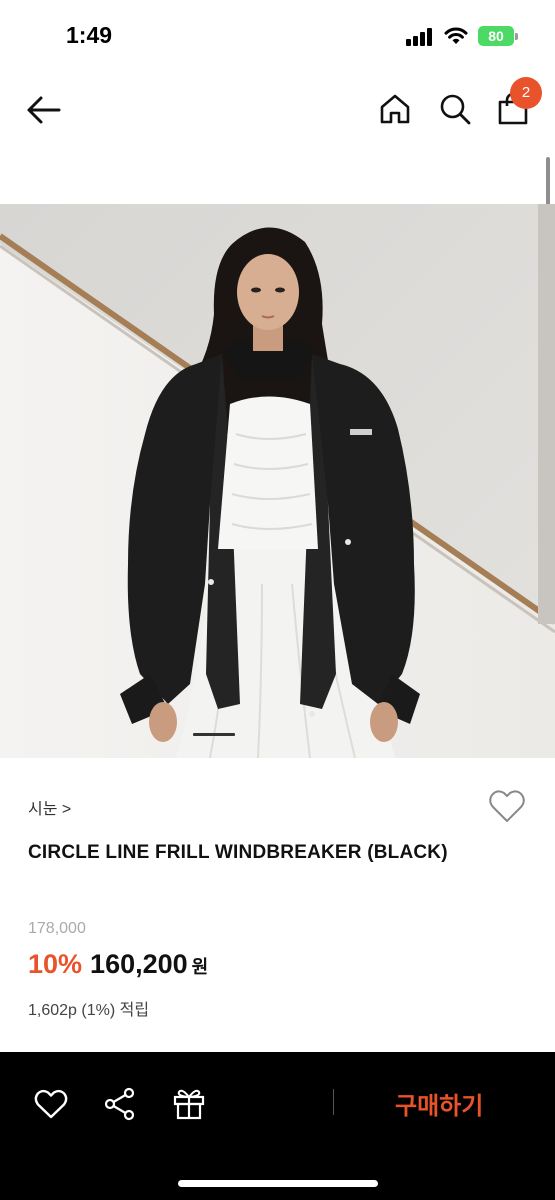 The height and width of the screenshot is (1200, 555). I want to click on arrow-left-icon, so click(43, 110).